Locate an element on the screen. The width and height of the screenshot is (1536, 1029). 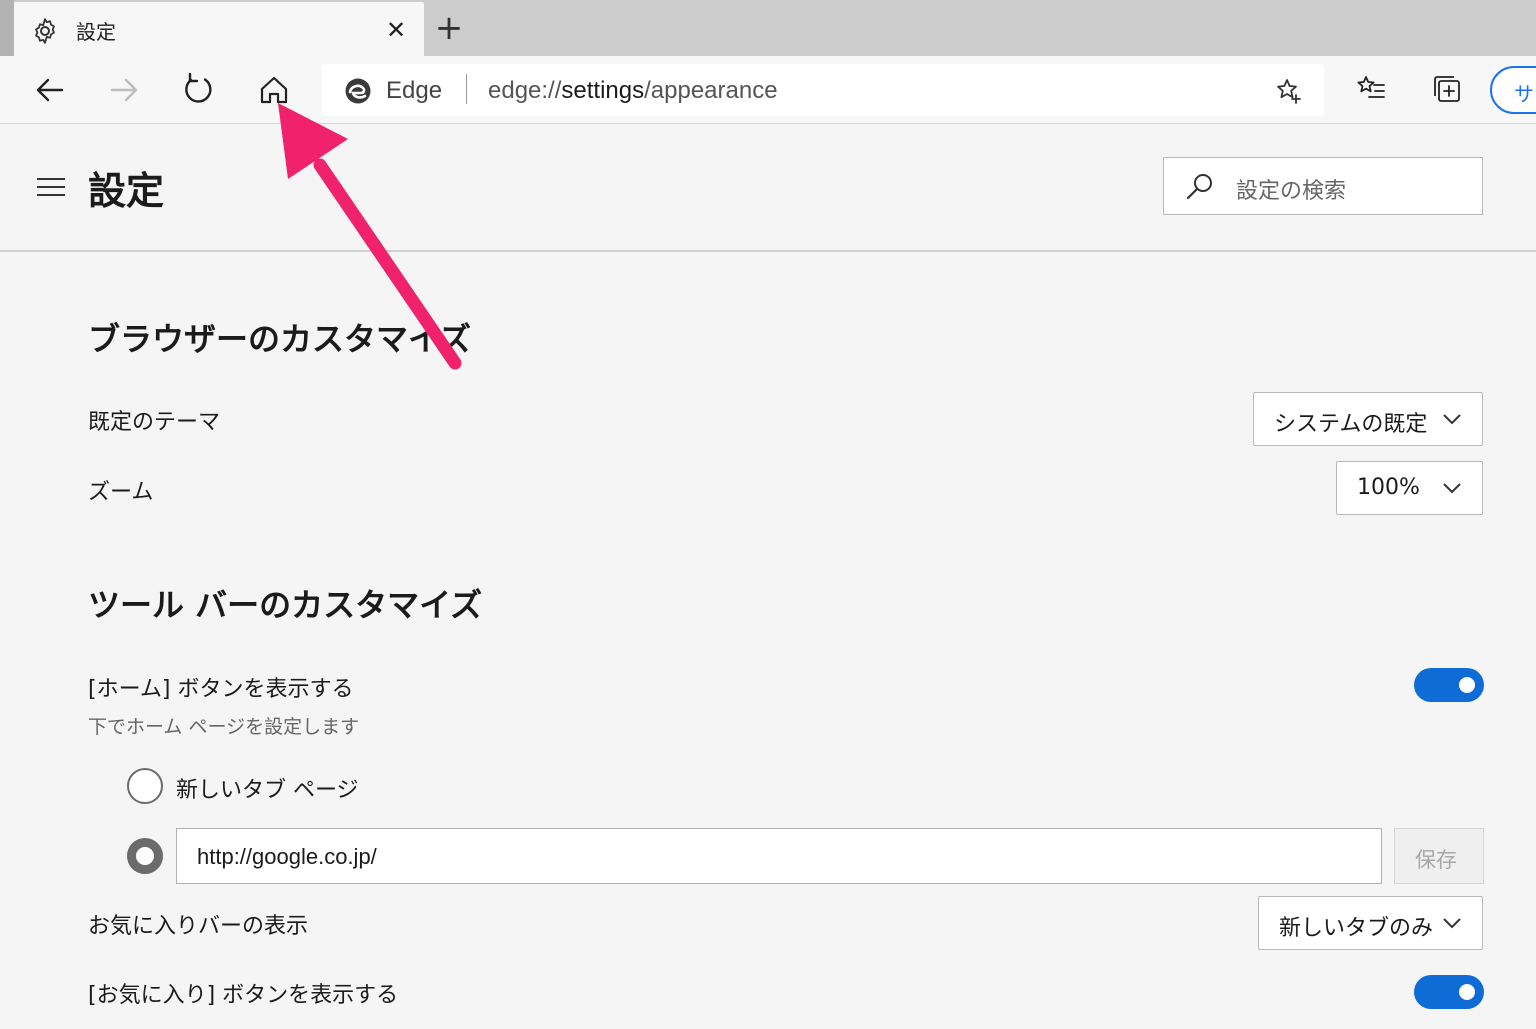
settings-search-input: 設定の検索 is located at coordinates (1323, 186).